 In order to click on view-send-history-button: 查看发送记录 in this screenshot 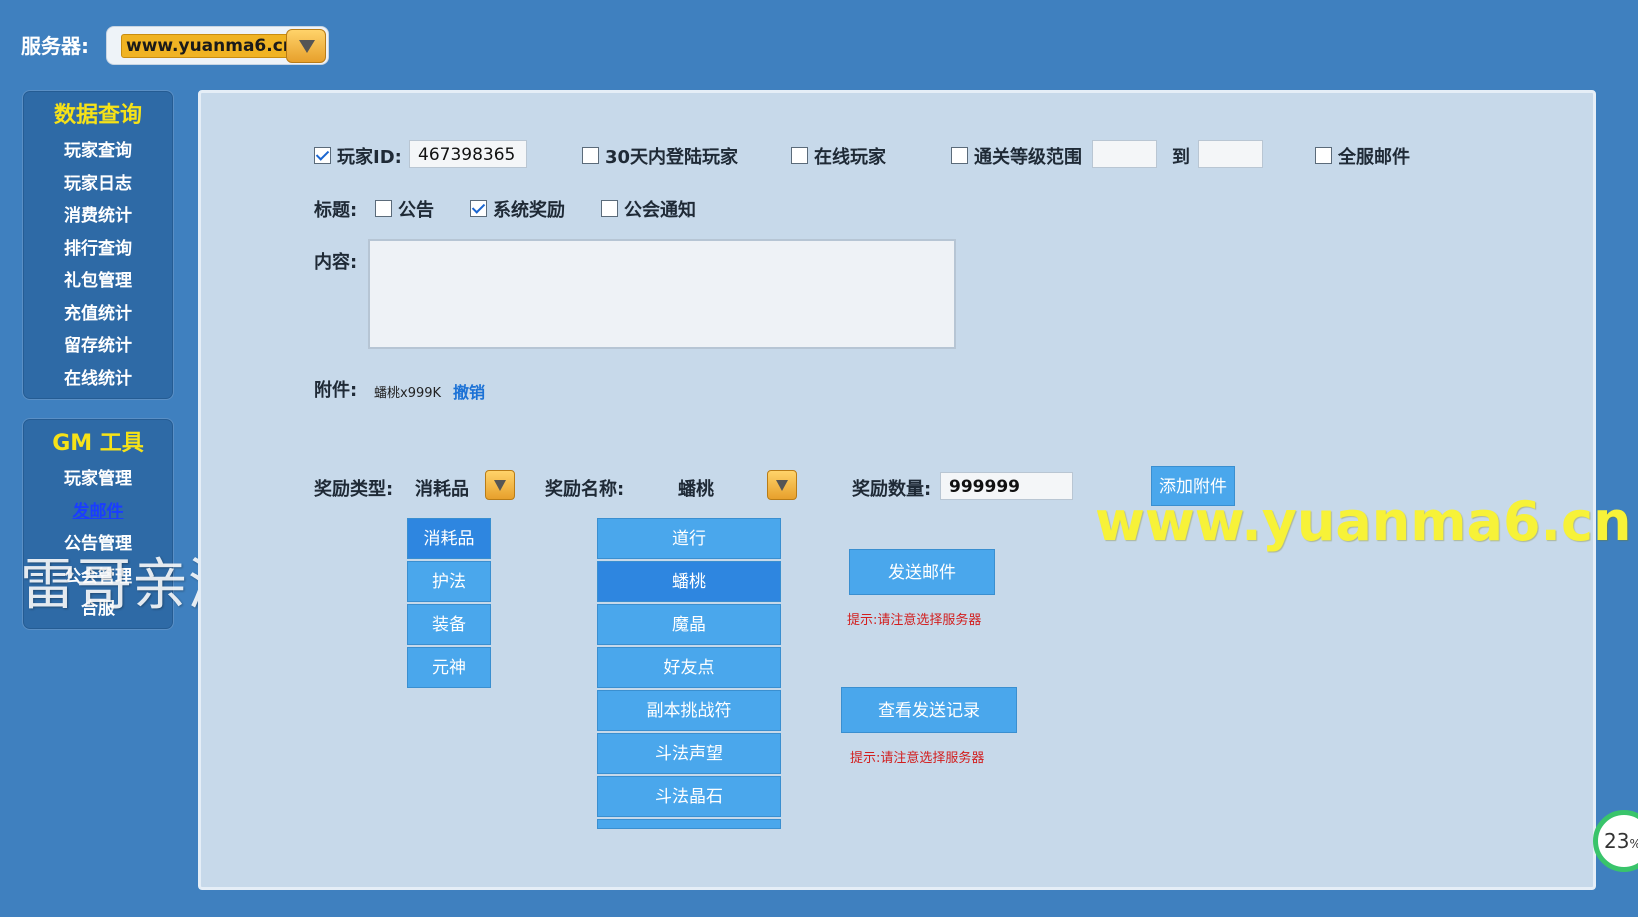, I will do `click(929, 710)`.